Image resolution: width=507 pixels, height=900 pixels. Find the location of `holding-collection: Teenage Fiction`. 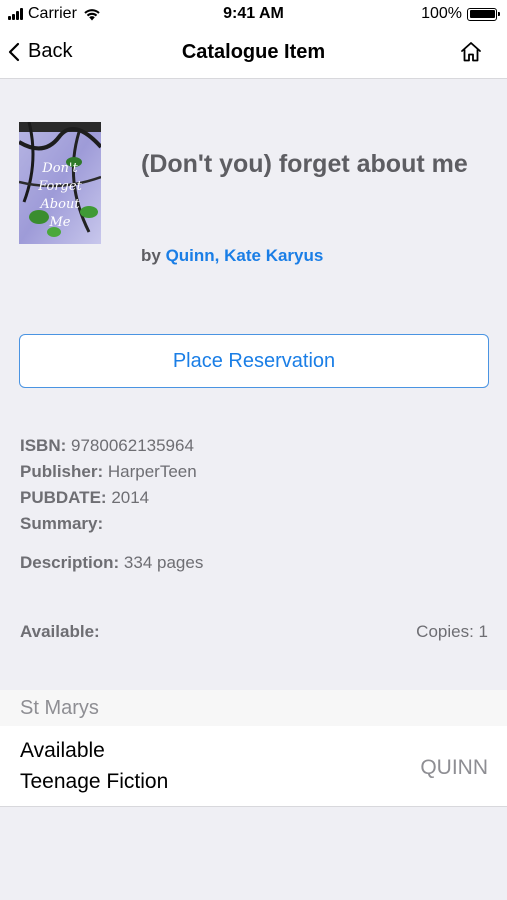

holding-collection: Teenage Fiction is located at coordinates (94, 781).